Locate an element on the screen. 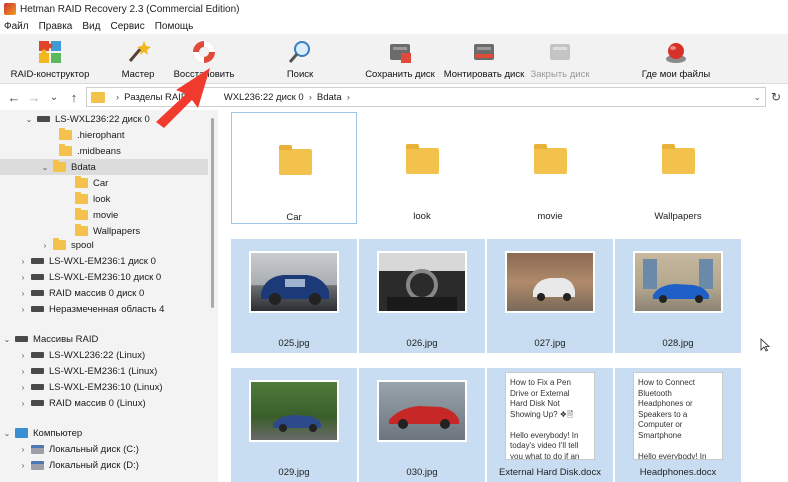 Image resolution: width=788 pixels, height=482 pixels. mount-disk-button: Монтировать диск is located at coordinates (484, 59).